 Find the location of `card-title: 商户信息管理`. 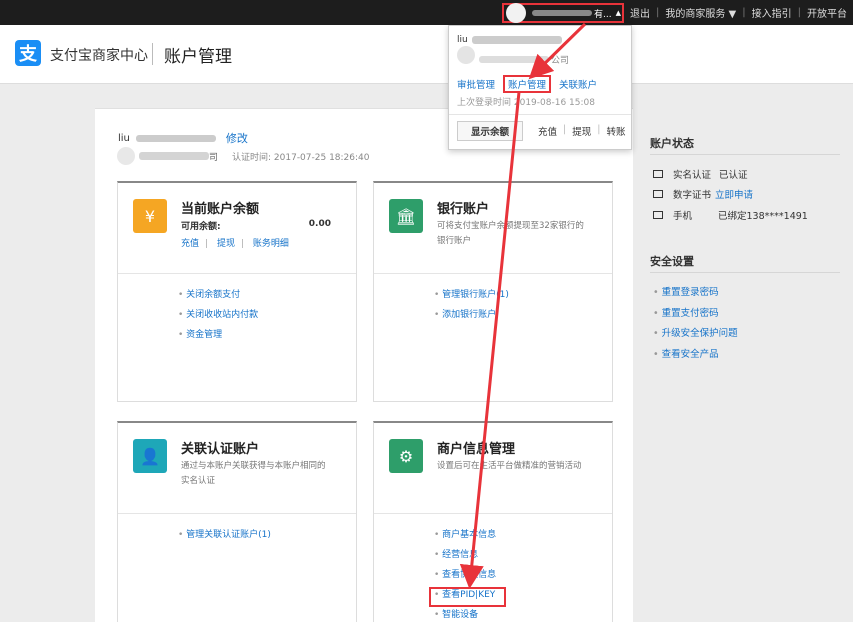

card-title: 商户信息管理 is located at coordinates (476, 449).